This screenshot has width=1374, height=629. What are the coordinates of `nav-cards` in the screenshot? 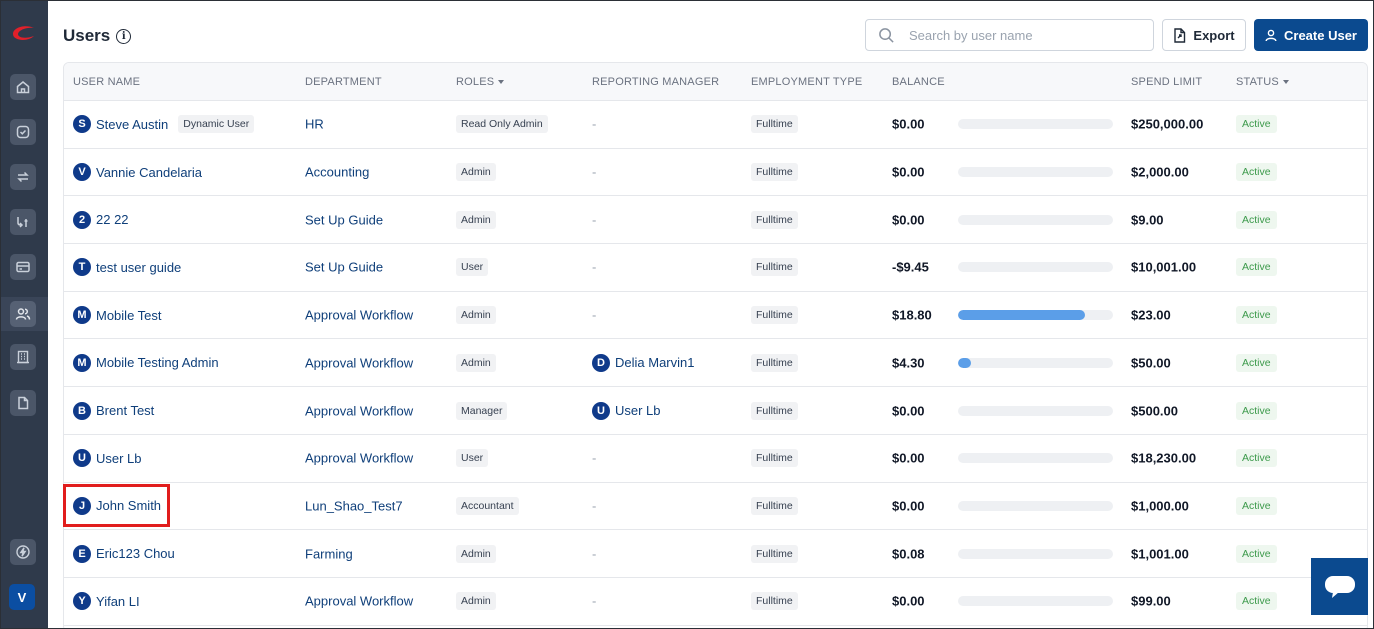 It's located at (23, 267).